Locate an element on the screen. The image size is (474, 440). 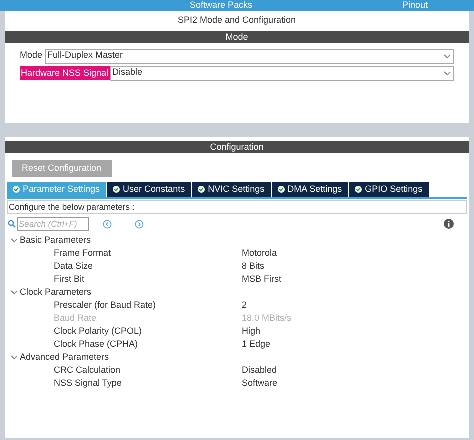
previous-icon is located at coordinates (107, 224).